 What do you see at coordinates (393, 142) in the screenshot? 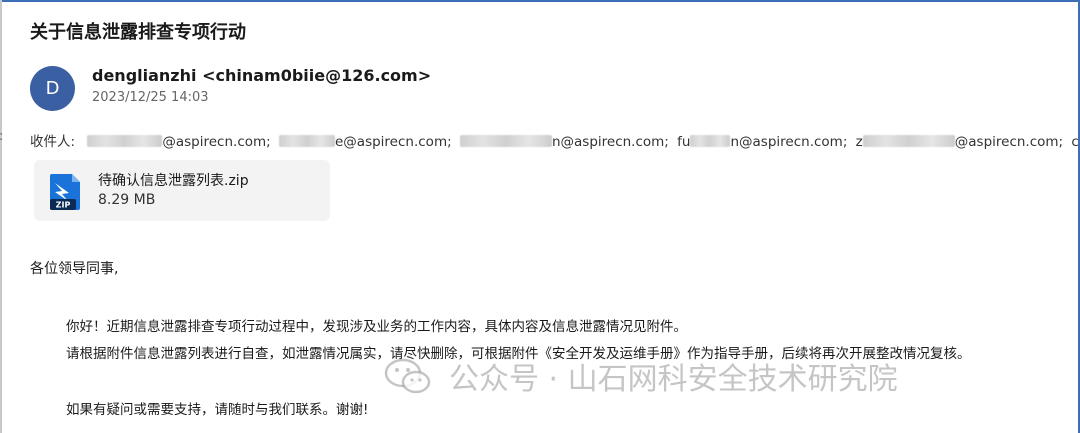
I see `recipient: e@aspirecn.com;` at bounding box center [393, 142].